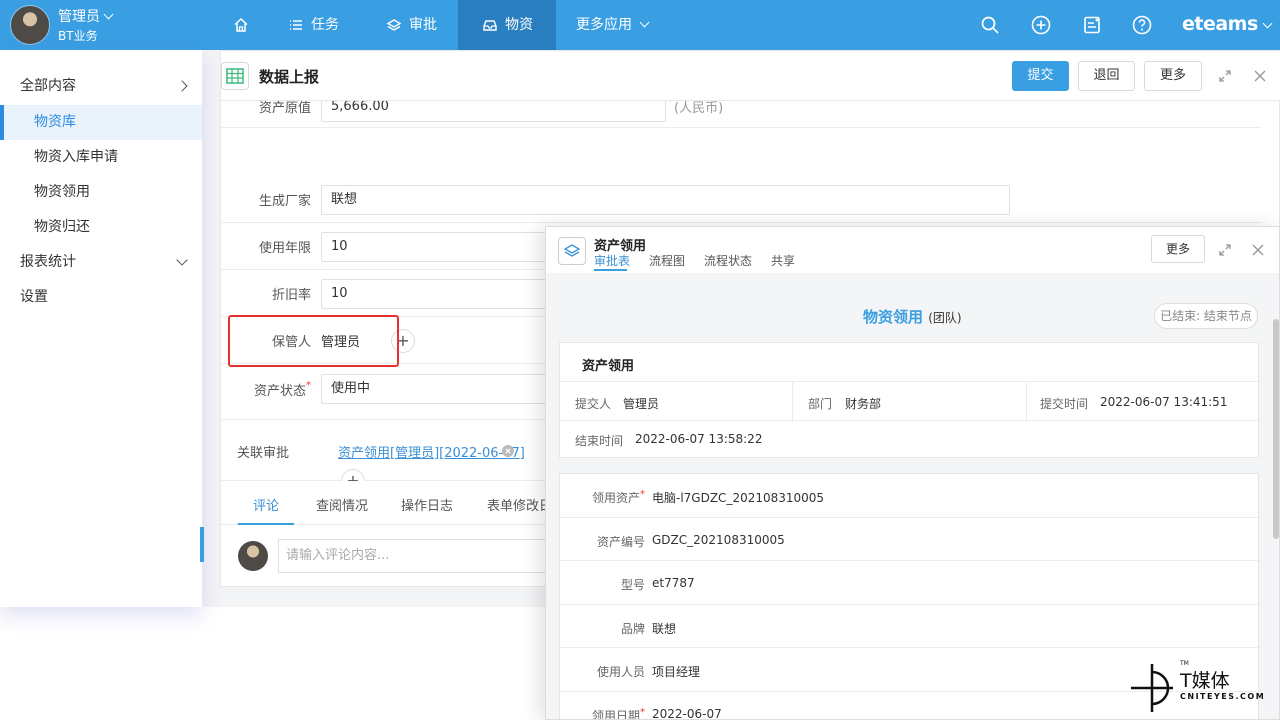 The height and width of the screenshot is (720, 1280). What do you see at coordinates (1205, 681) in the screenshot?
I see `watermark-cn: T媒体` at bounding box center [1205, 681].